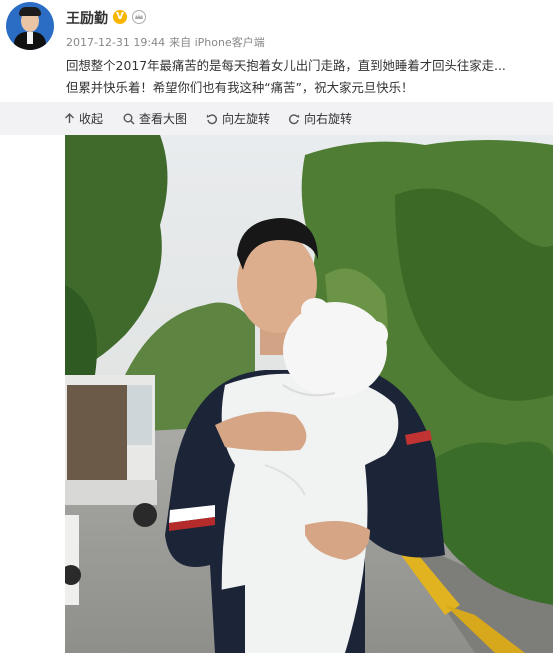  I want to click on collapse-arrow-icon, so click(69, 118).